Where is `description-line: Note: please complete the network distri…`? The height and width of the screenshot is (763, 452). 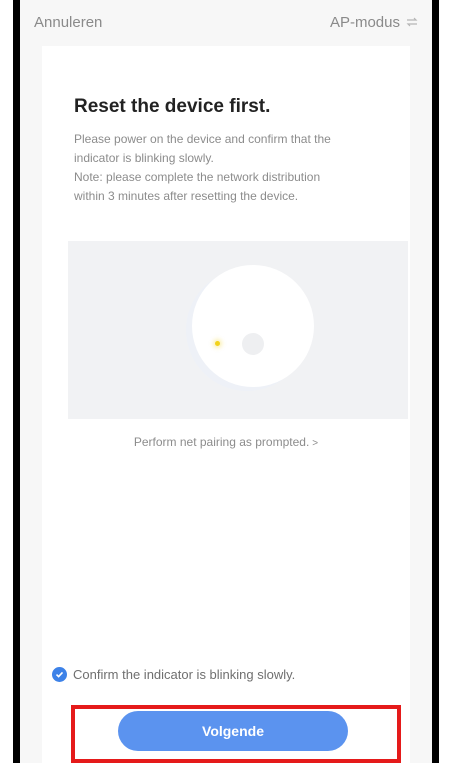
description-line: Note: please complete the network distri… is located at coordinates (197, 177).